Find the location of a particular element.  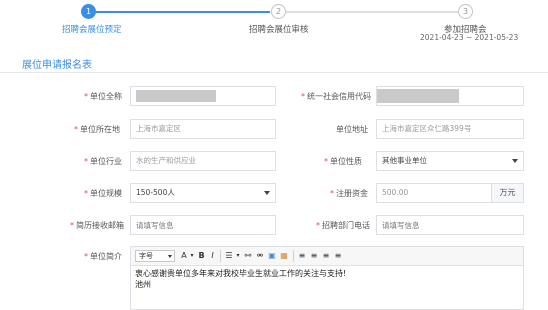

address-field: 上海市嘉定区众仁路399号 is located at coordinates (450, 129).